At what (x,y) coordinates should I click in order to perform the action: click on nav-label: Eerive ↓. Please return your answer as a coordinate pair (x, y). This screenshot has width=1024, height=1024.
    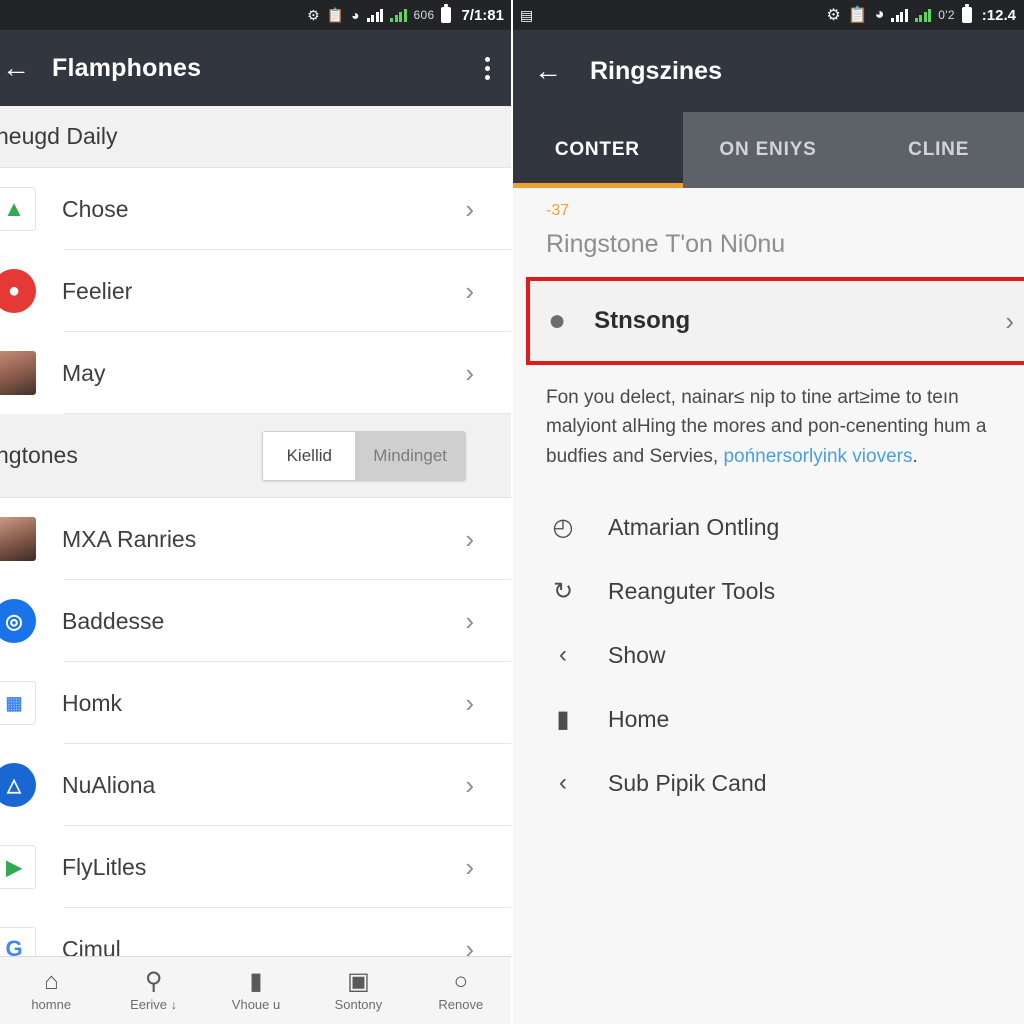
    Looking at the image, I should click on (154, 1004).